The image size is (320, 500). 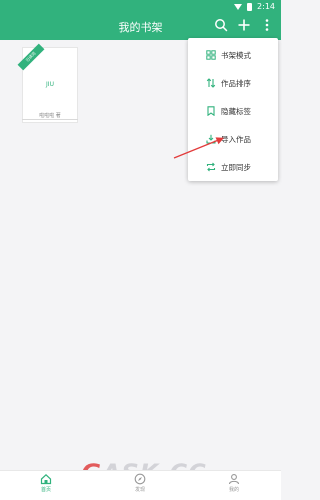 I want to click on menu-item-label: 导入作品, so click(x=236, y=139).